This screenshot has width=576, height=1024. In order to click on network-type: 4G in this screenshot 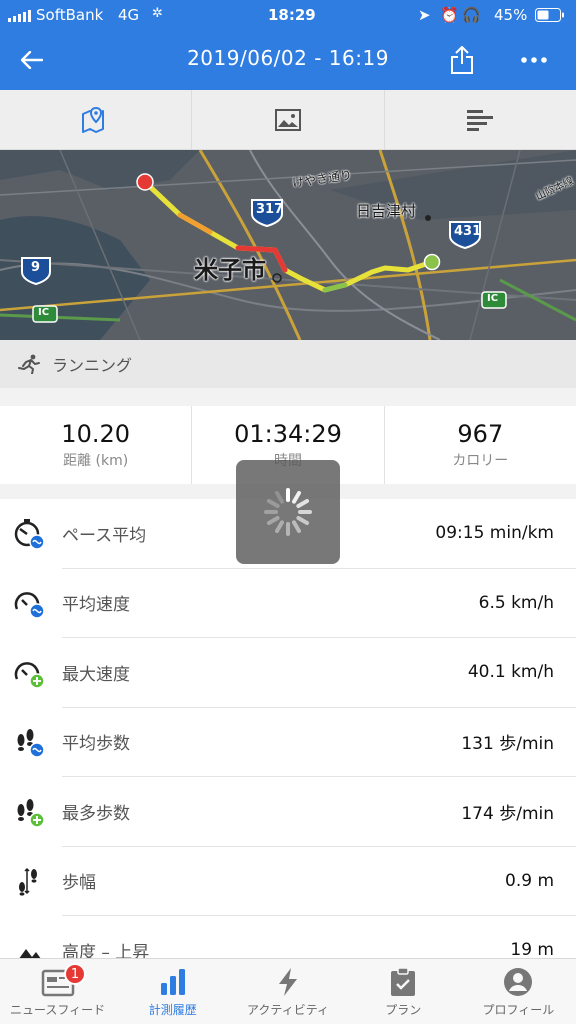, I will do `click(129, 15)`.